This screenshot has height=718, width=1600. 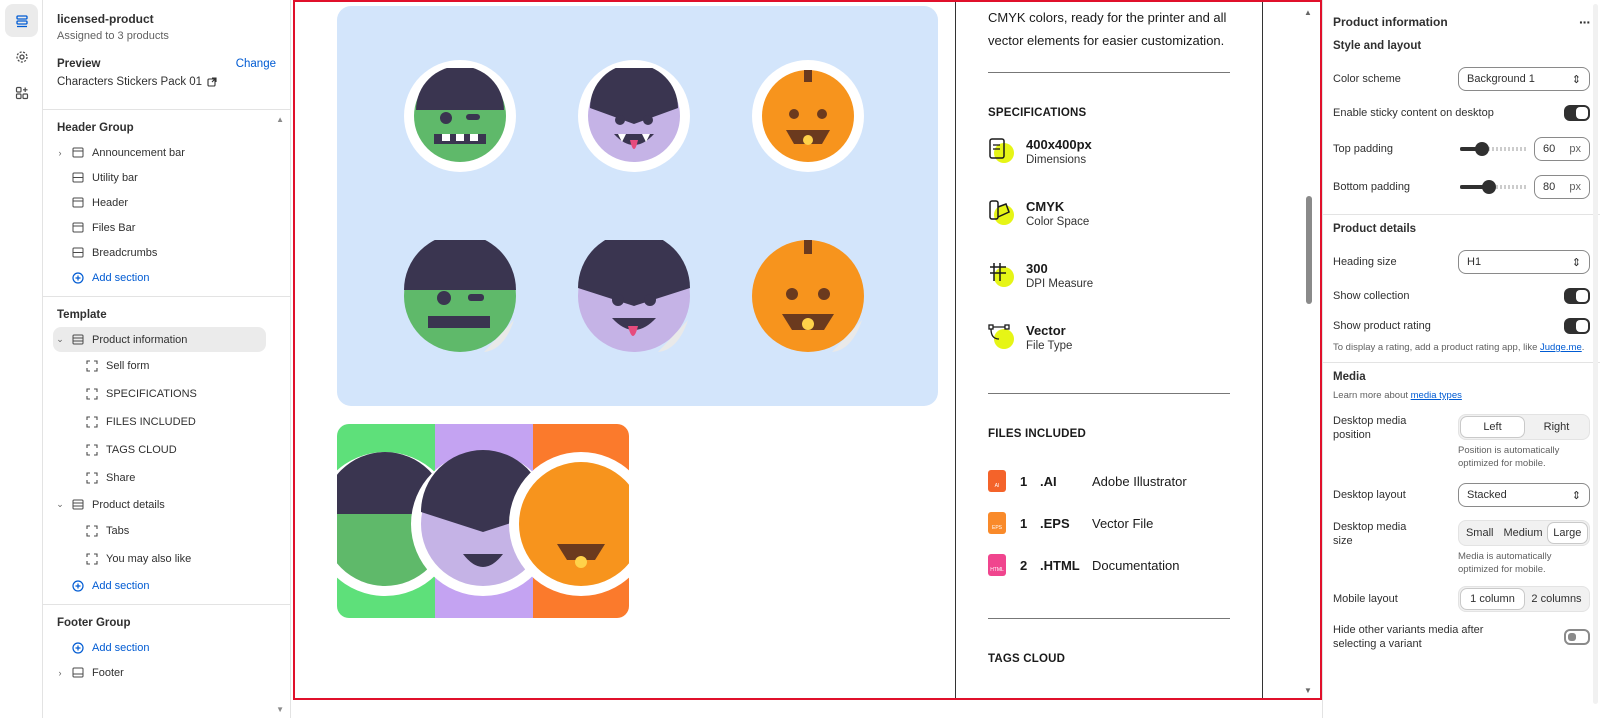 I want to click on position-right-option: Right, so click(x=1556, y=427).